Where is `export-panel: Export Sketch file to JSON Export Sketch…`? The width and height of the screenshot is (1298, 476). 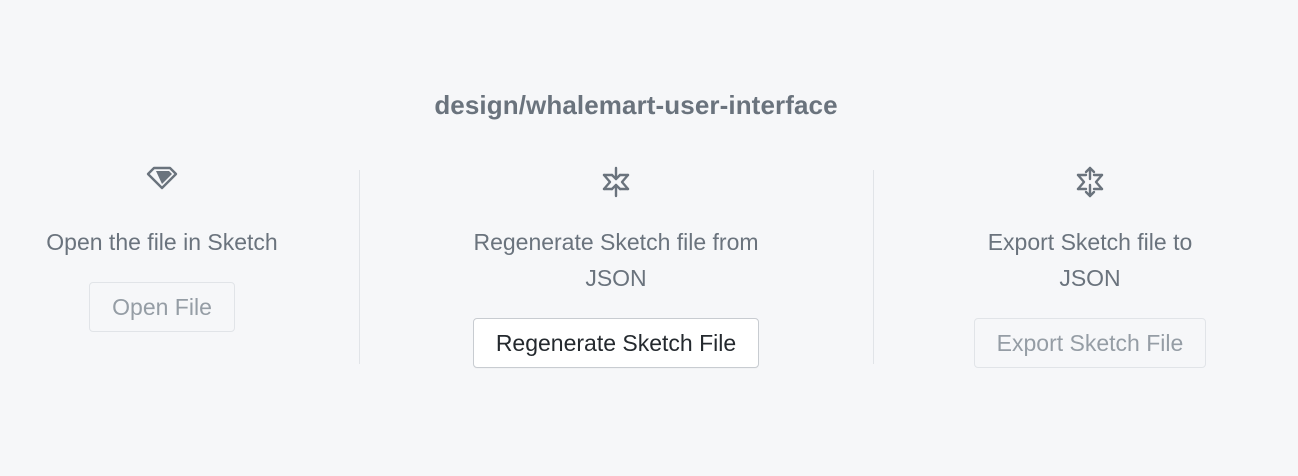 export-panel: Export Sketch file to JSON Export Sketch… is located at coordinates (1086, 266).